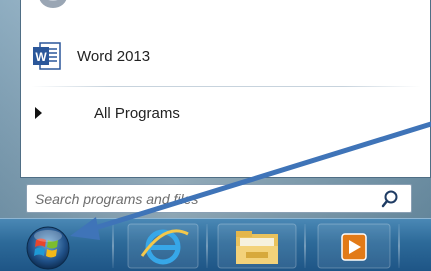 The image size is (431, 271). I want to click on recent-program-icon-partial, so click(53, 7).